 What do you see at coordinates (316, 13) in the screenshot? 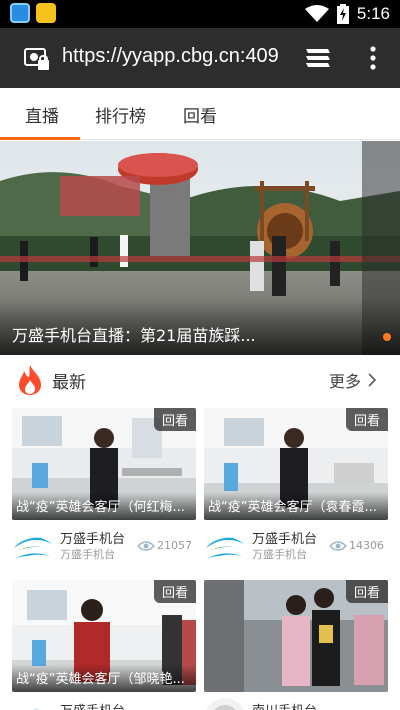
I see `wifi-icon` at bounding box center [316, 13].